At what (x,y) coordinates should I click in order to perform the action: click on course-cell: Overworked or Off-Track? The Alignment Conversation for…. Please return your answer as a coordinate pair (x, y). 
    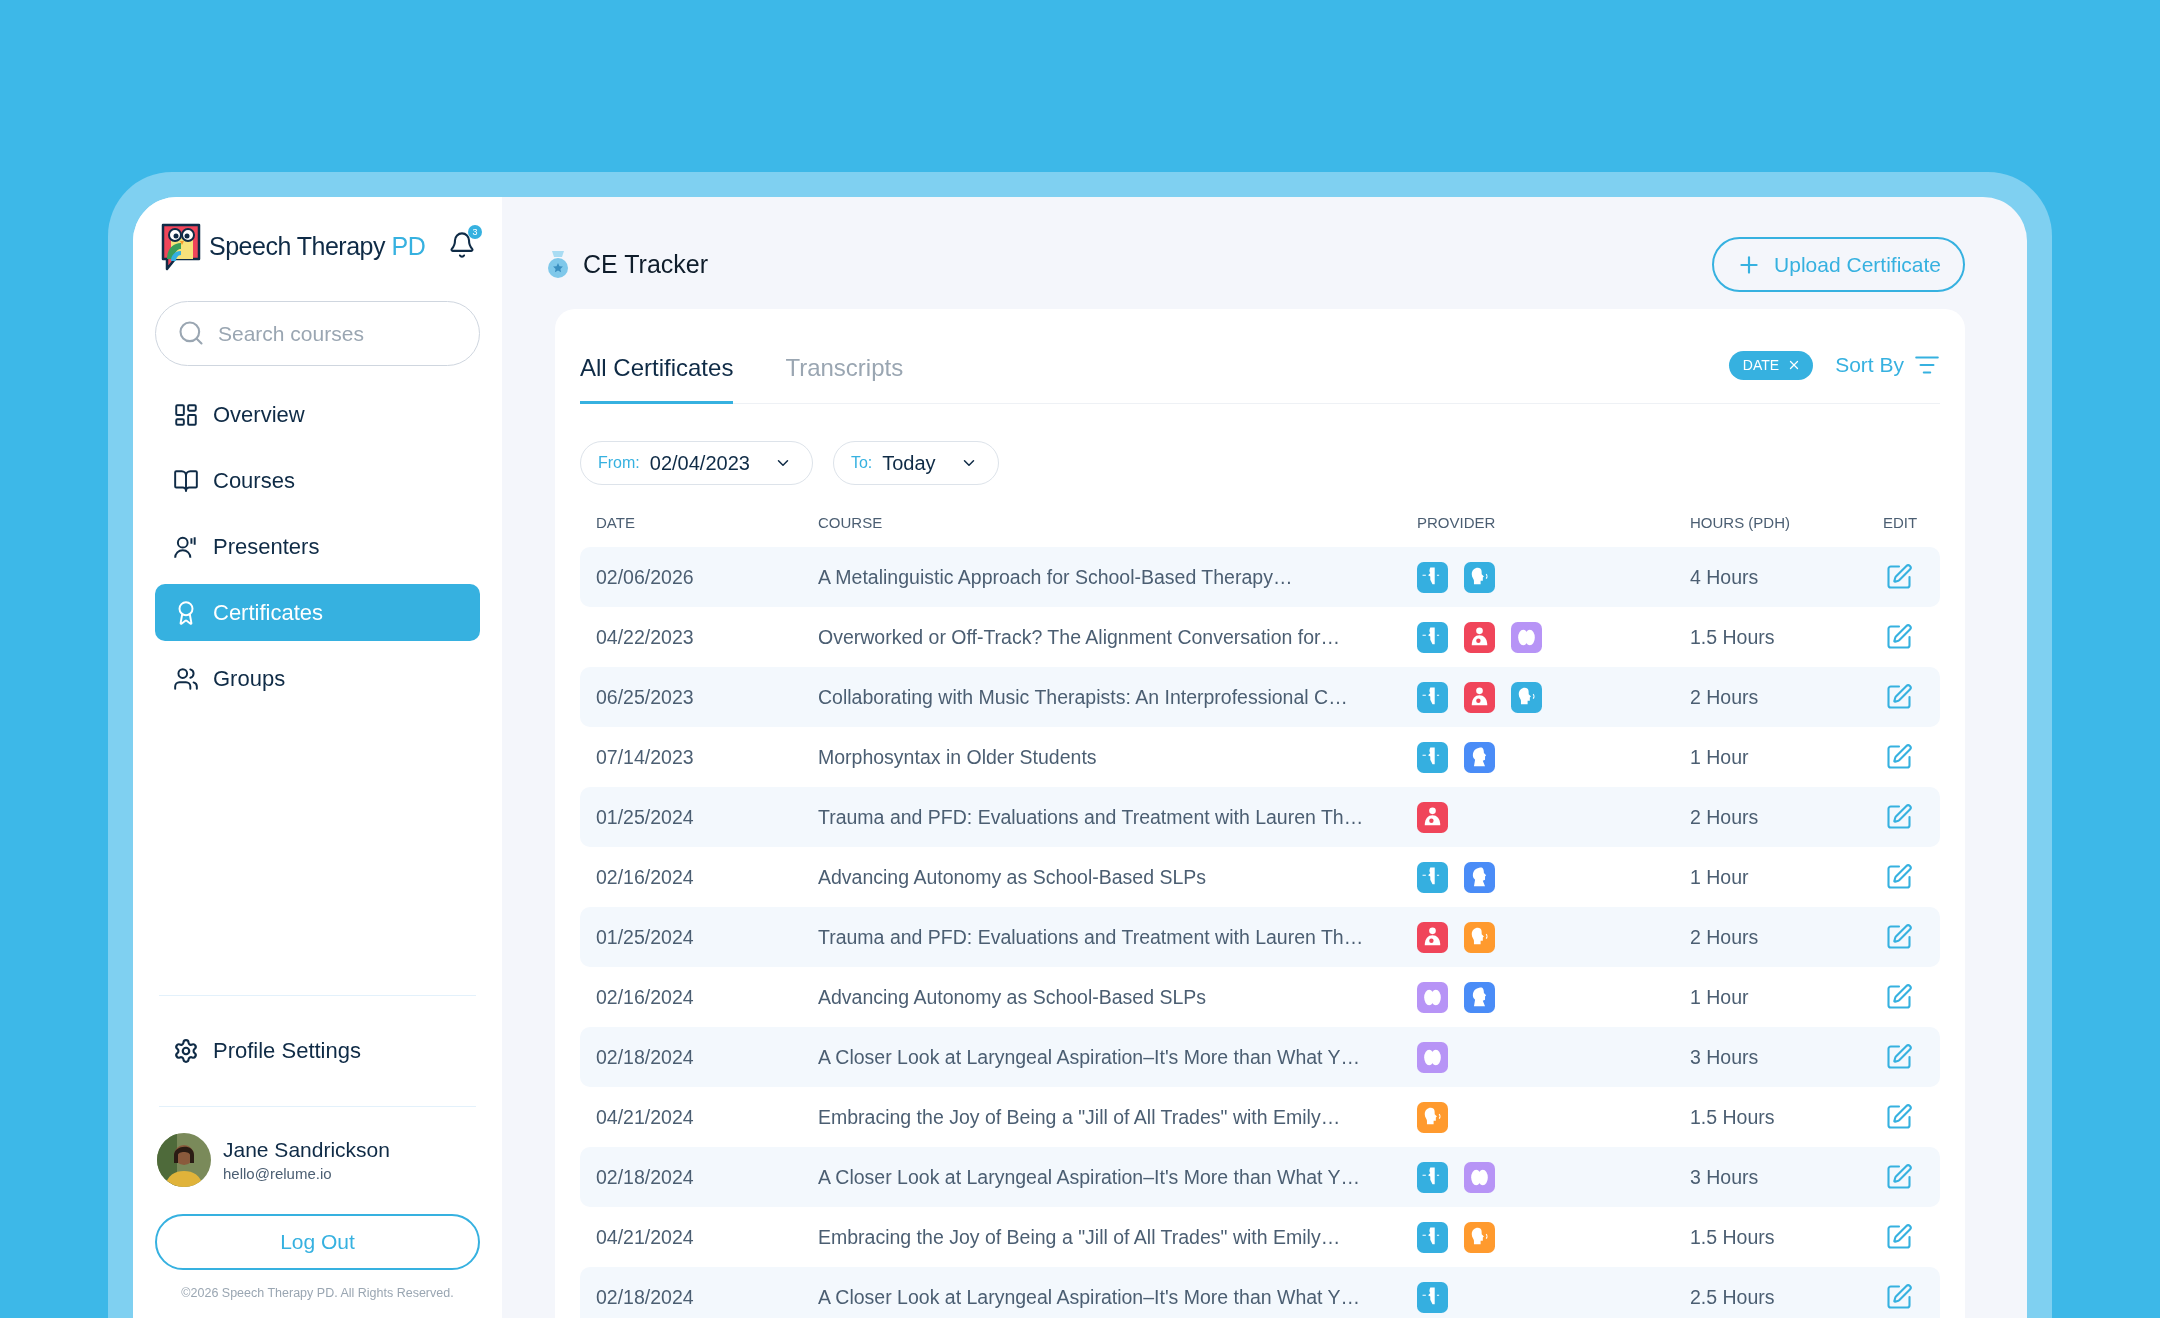
    Looking at the image, I should click on (1079, 637).